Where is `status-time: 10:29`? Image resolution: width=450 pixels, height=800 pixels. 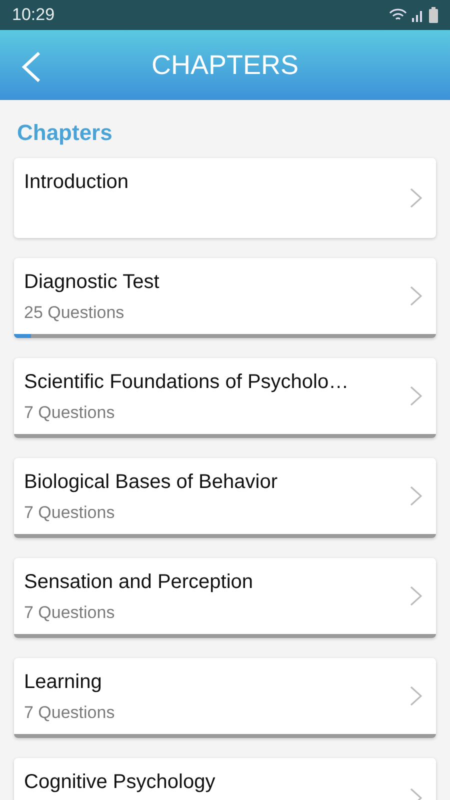
status-time: 10:29 is located at coordinates (33, 15).